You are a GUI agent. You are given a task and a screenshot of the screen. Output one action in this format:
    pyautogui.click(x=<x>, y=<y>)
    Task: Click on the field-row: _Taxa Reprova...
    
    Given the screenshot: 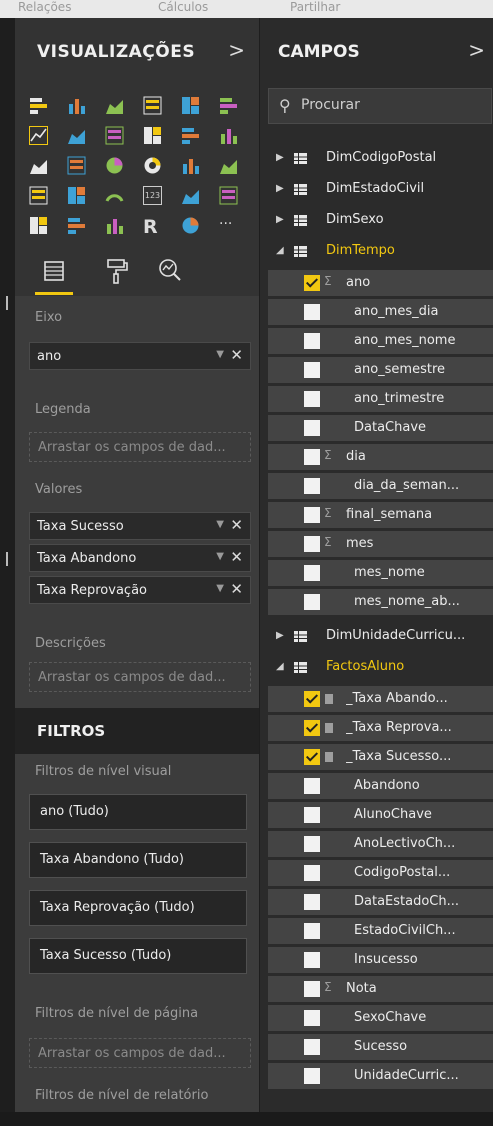 What is the action you would take?
    pyautogui.click(x=380, y=728)
    